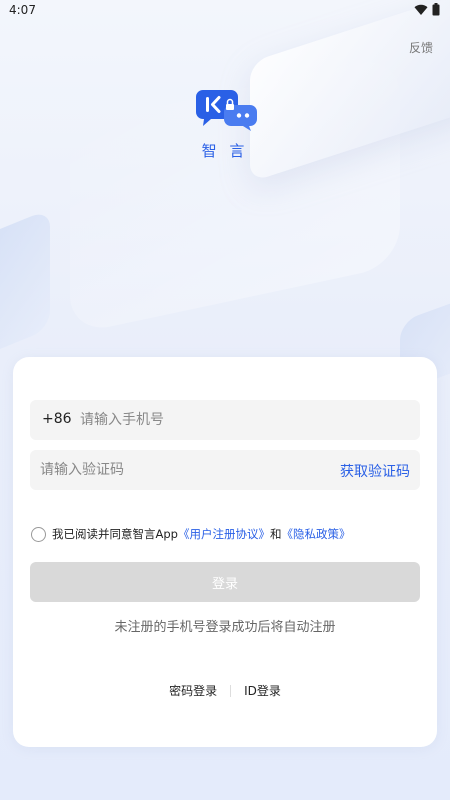 The height and width of the screenshot is (800, 450). I want to click on id-login-link: ID登录, so click(262, 690).